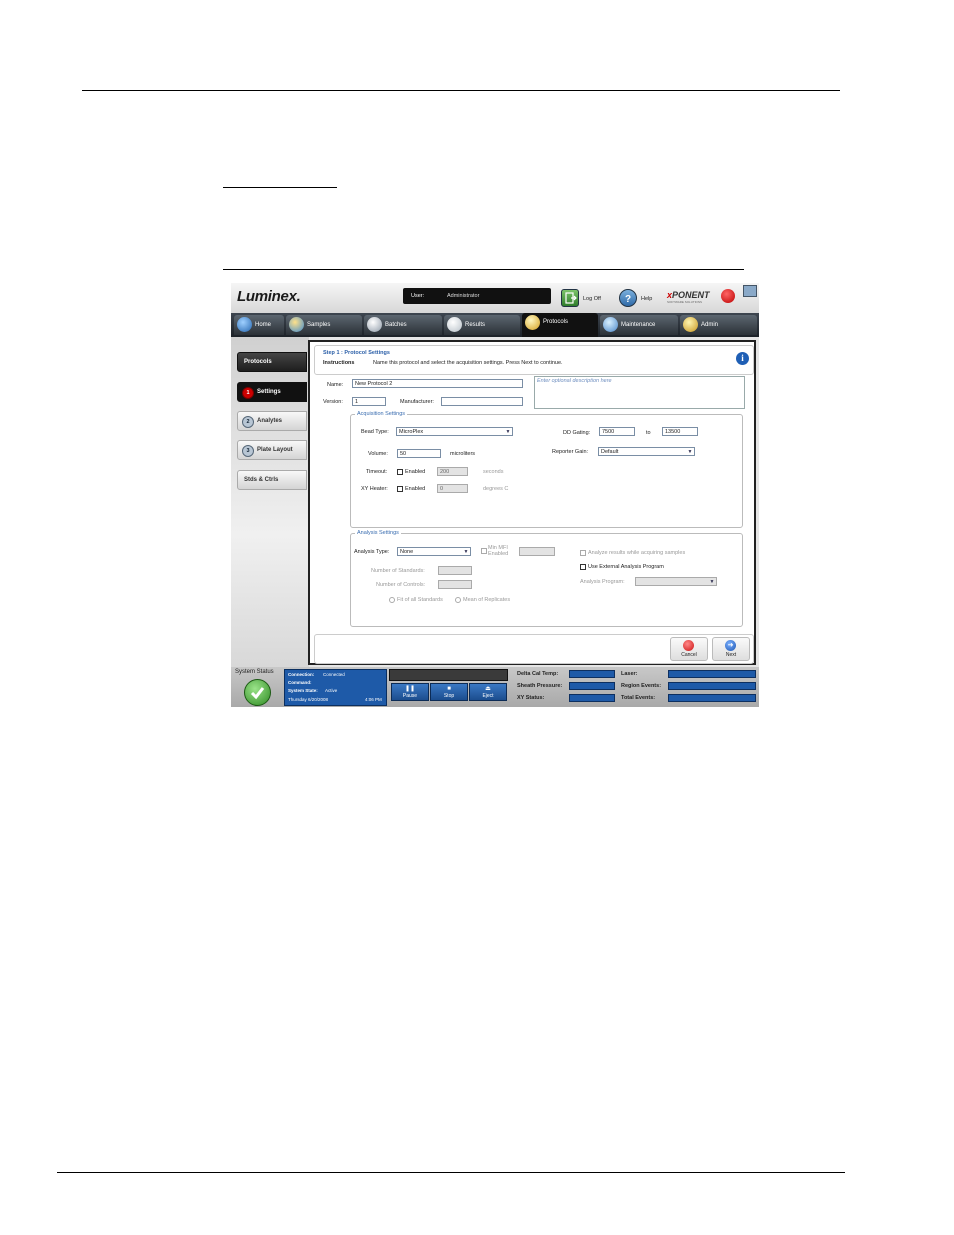  Describe the element at coordinates (461, 90) in the screenshot. I see `page-top-rule` at that location.